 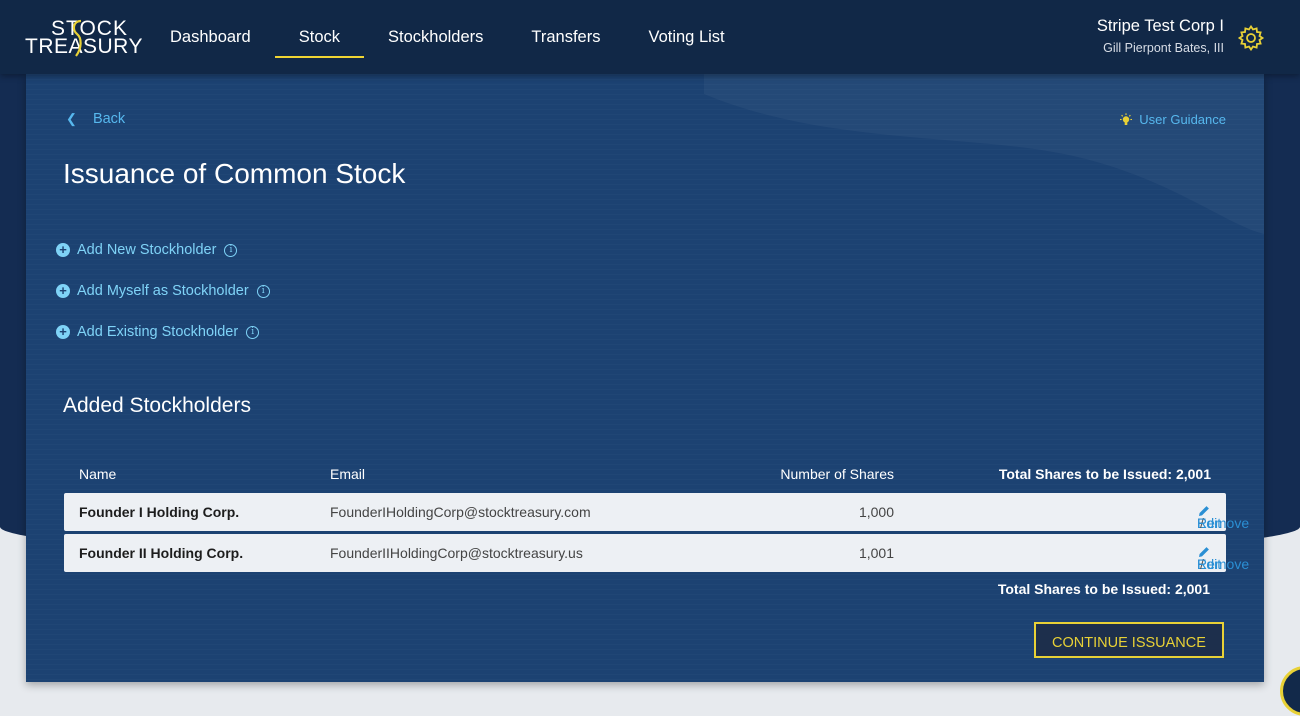 I want to click on stock-treasury-logo: STOCK TREASURY, so click(x=83, y=38).